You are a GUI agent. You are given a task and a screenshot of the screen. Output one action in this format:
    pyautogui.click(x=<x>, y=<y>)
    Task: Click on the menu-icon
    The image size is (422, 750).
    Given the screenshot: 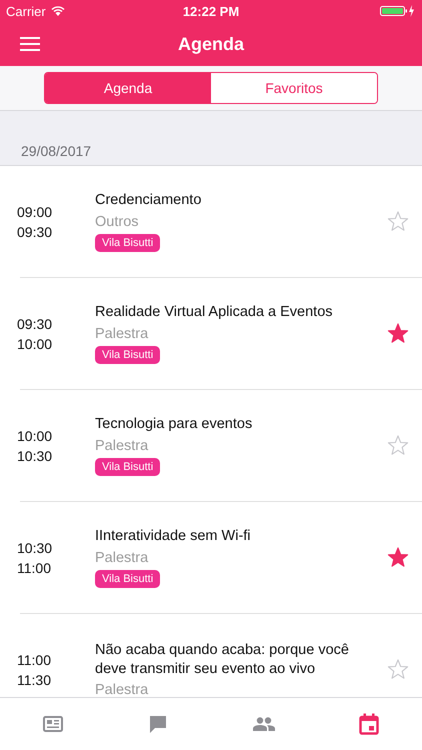 What is the action you would take?
    pyautogui.click(x=30, y=44)
    